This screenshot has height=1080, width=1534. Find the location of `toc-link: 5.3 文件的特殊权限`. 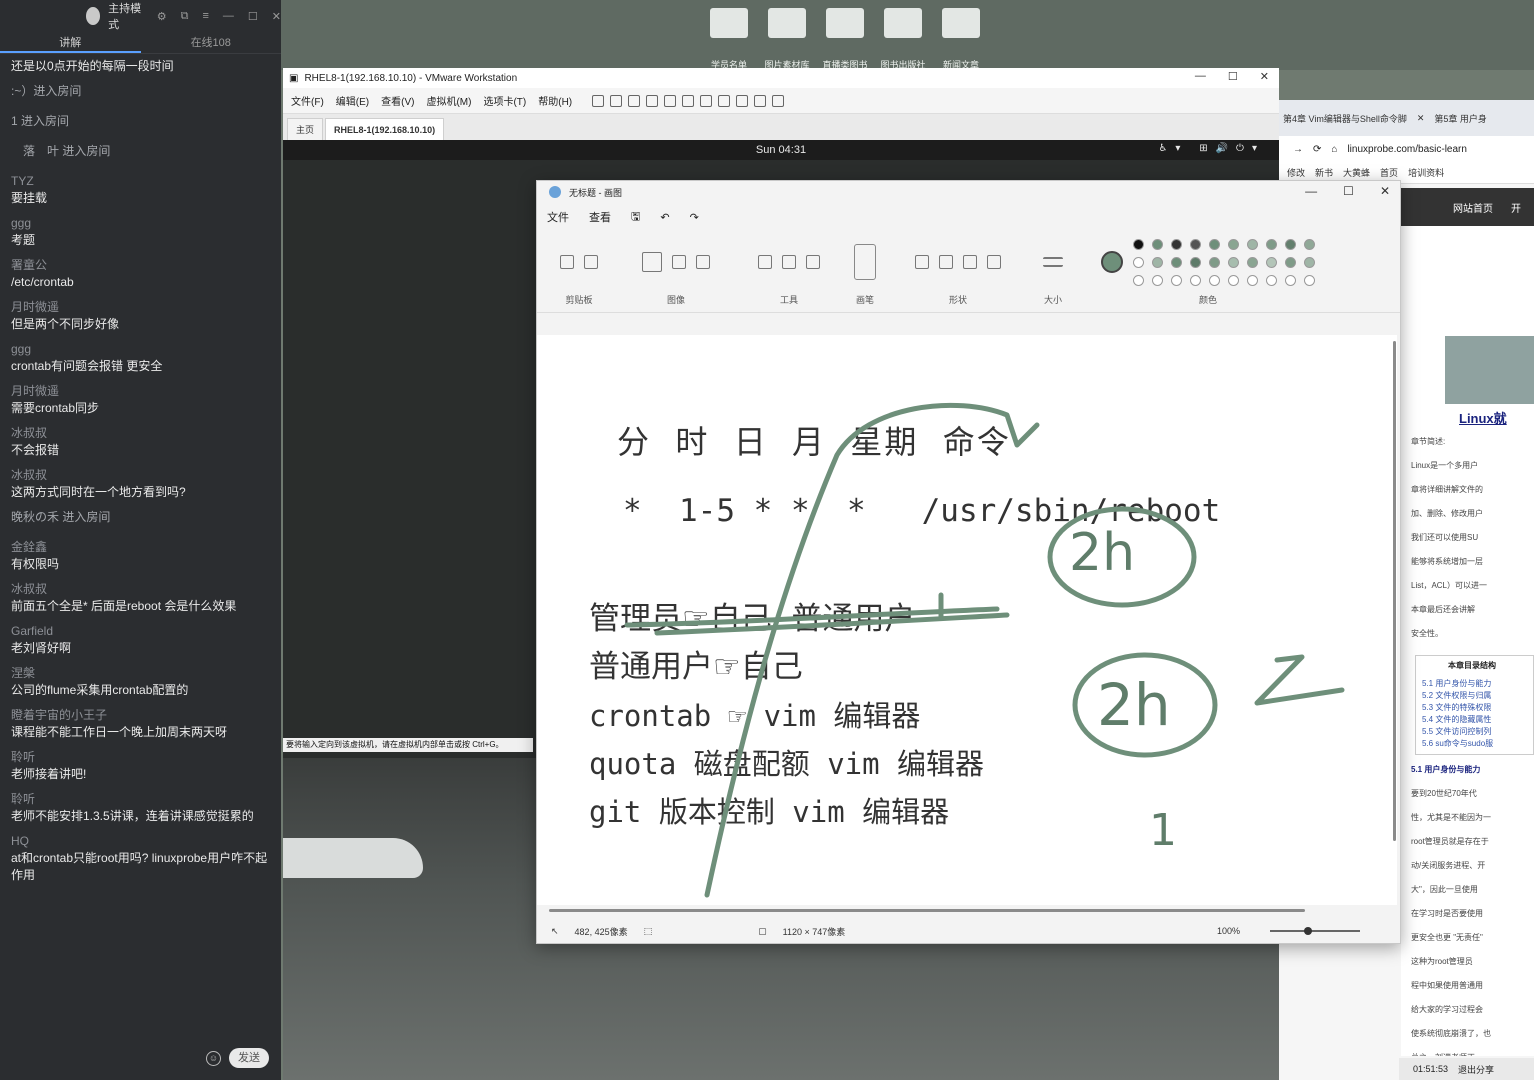

toc-link: 5.3 文件的特殊权限 is located at coordinates (1474, 708).